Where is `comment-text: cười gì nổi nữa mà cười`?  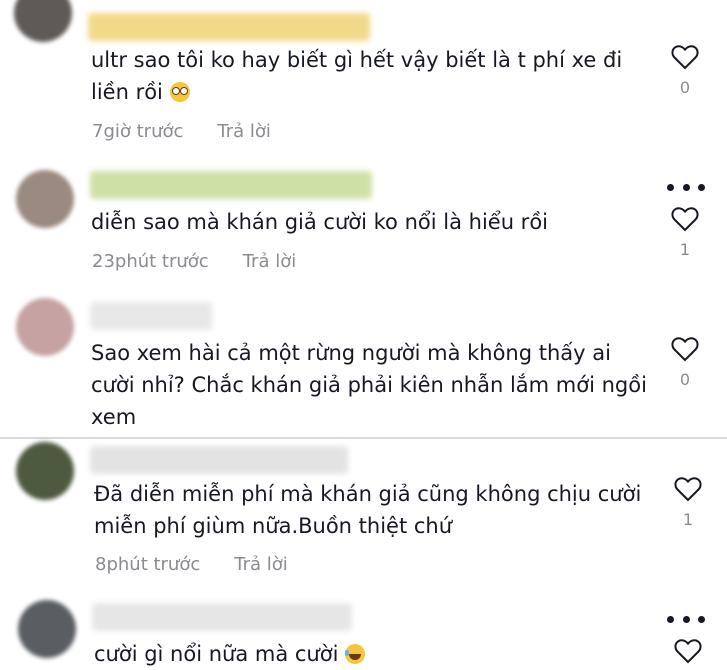 comment-text: cười gì nổi nữa mà cười is located at coordinates (374, 654).